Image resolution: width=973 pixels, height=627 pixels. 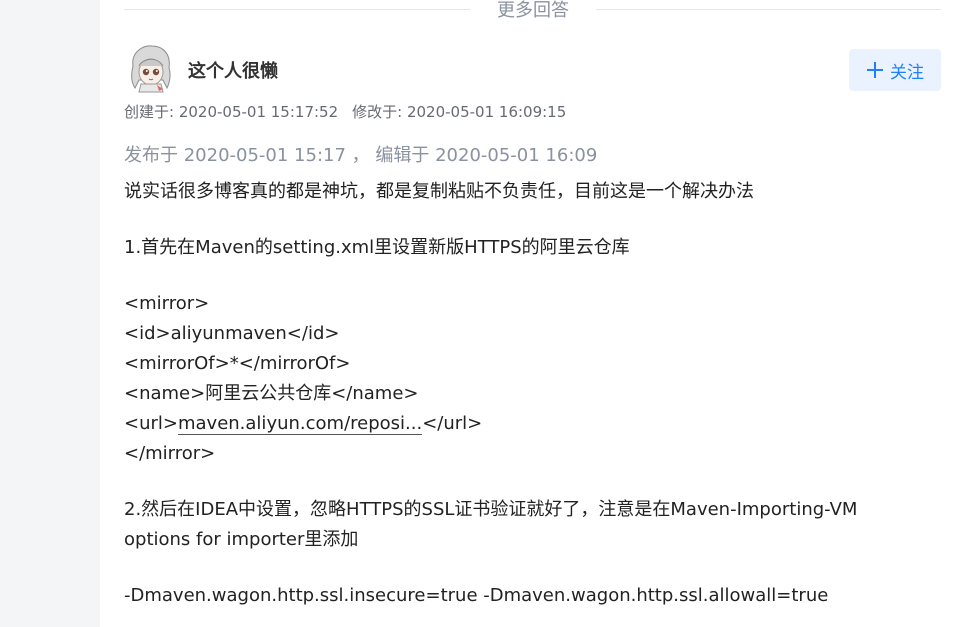 I want to click on answer-step-1: 1.首先在Maven的setting.xml里设置新版HTTPS的阿里云仓库, so click(x=377, y=247).